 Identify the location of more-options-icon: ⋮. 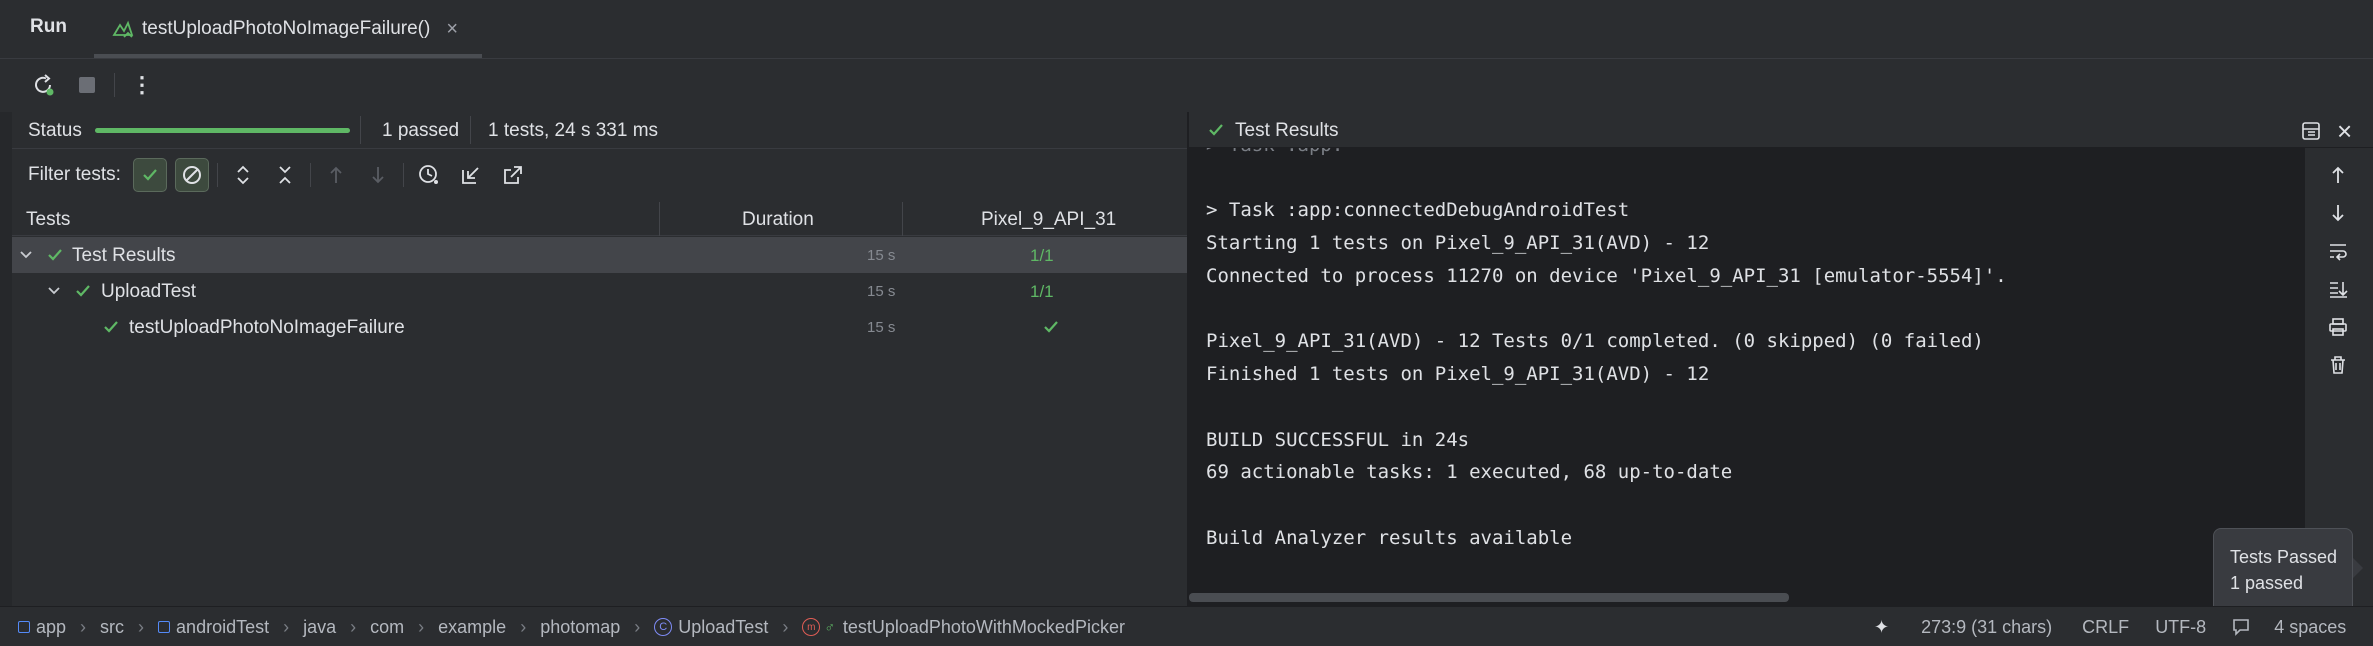
(142, 85).